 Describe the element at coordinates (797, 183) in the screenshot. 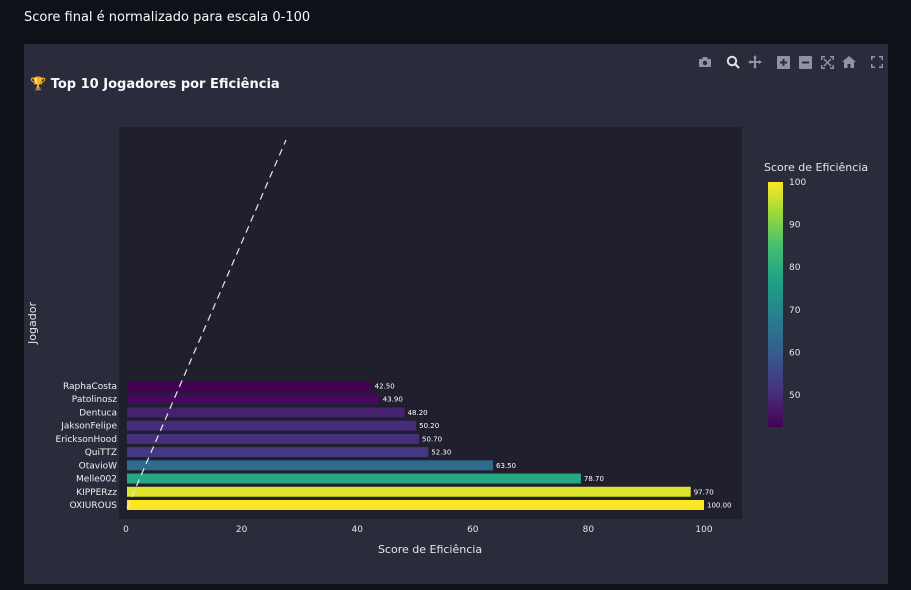

I see `colorbar-tick-label: 100` at that location.